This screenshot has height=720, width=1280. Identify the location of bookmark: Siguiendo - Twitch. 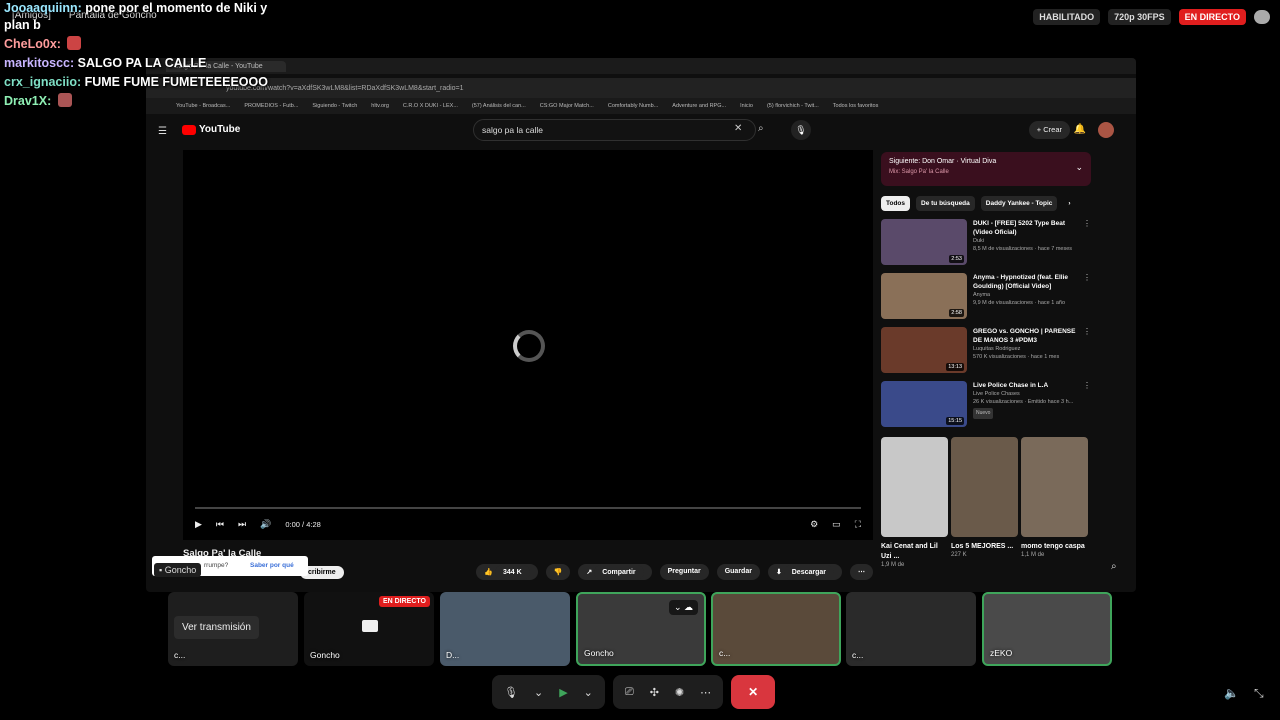
(334, 106).